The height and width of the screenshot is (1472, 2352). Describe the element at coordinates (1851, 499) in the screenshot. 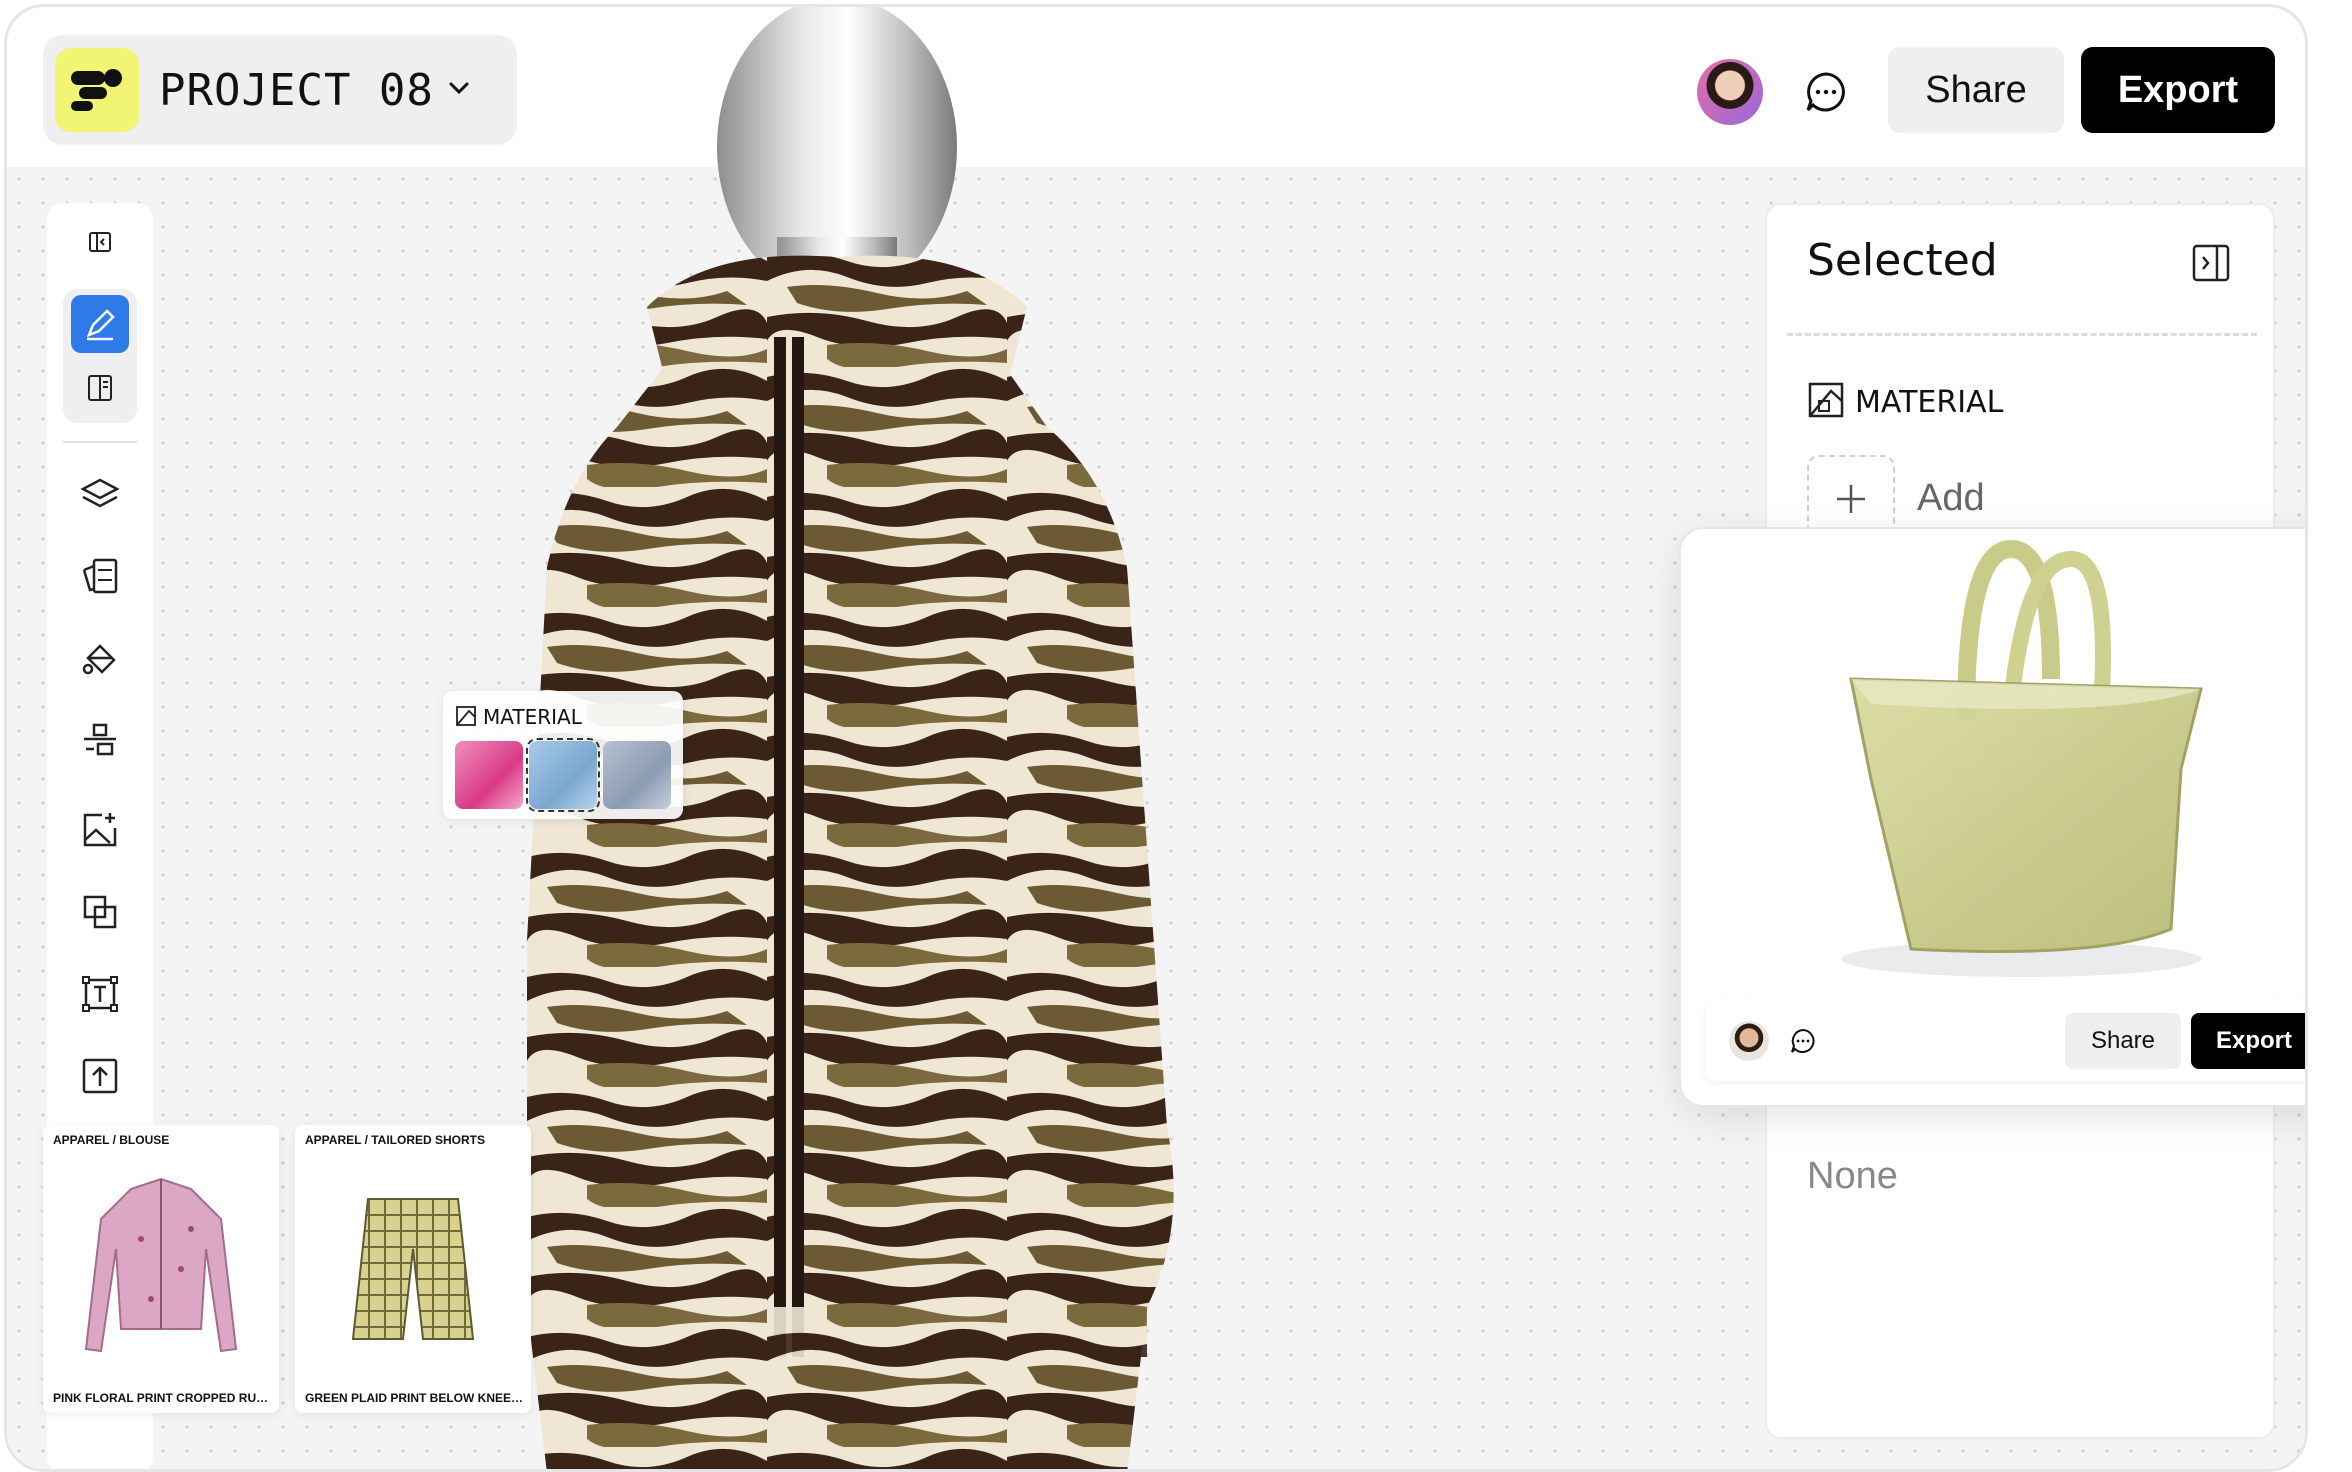

I see `plus-icon` at that location.